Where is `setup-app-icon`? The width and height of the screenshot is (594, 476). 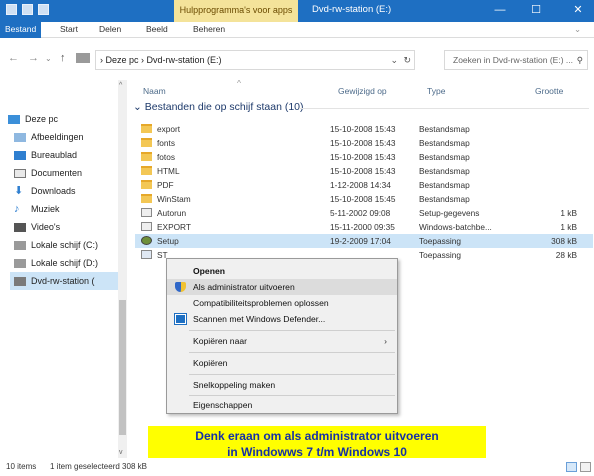 setup-app-icon is located at coordinates (146, 240).